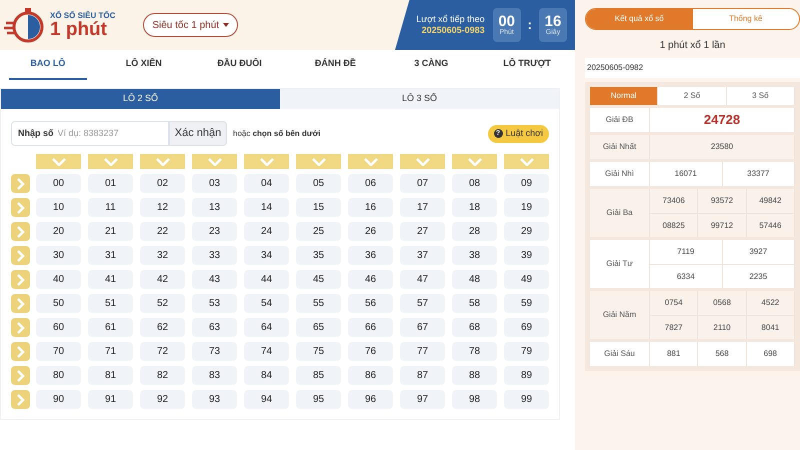 Image resolution: width=800 pixels, height=450 pixels. What do you see at coordinates (318, 279) in the screenshot?
I see `number-cell: 45` at bounding box center [318, 279].